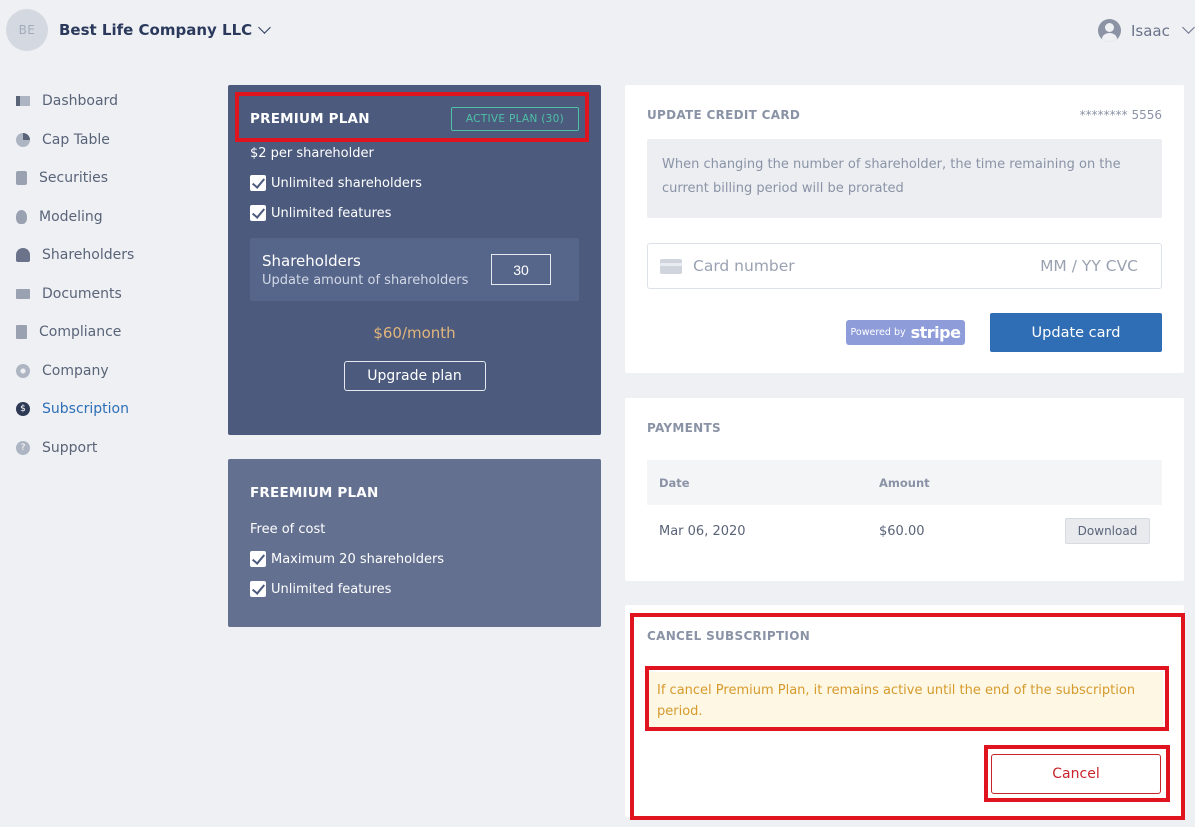 The image size is (1195, 827). I want to click on user-name: Isaac, so click(1150, 30).